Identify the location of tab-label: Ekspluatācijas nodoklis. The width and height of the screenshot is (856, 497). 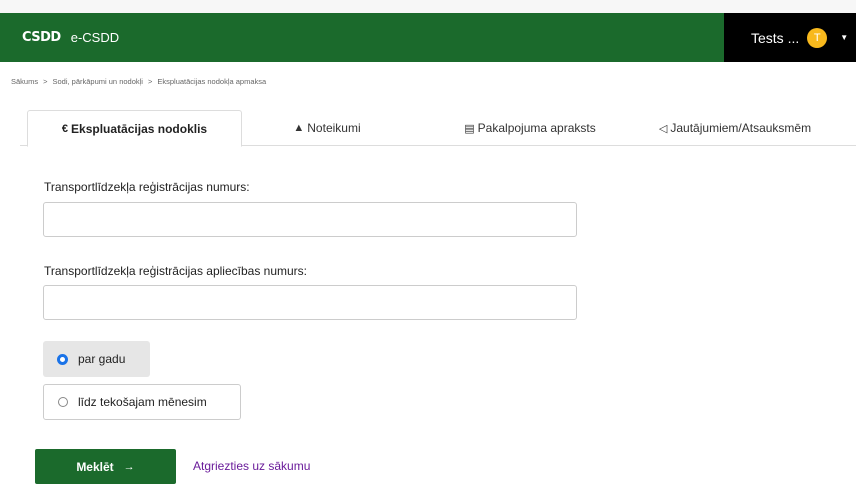
(139, 128).